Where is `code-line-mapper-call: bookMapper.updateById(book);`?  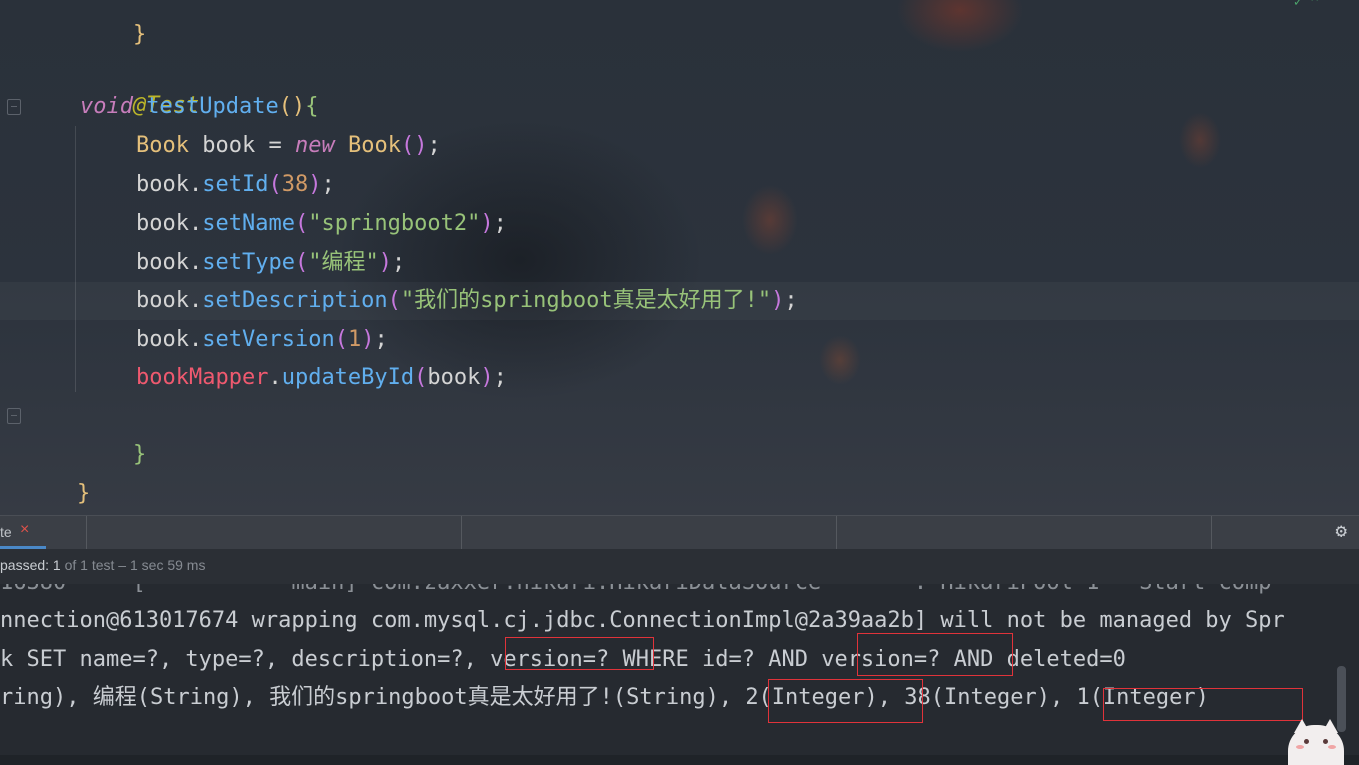
code-line-mapper-call: bookMapper.updateById(book); is located at coordinates (321, 378).